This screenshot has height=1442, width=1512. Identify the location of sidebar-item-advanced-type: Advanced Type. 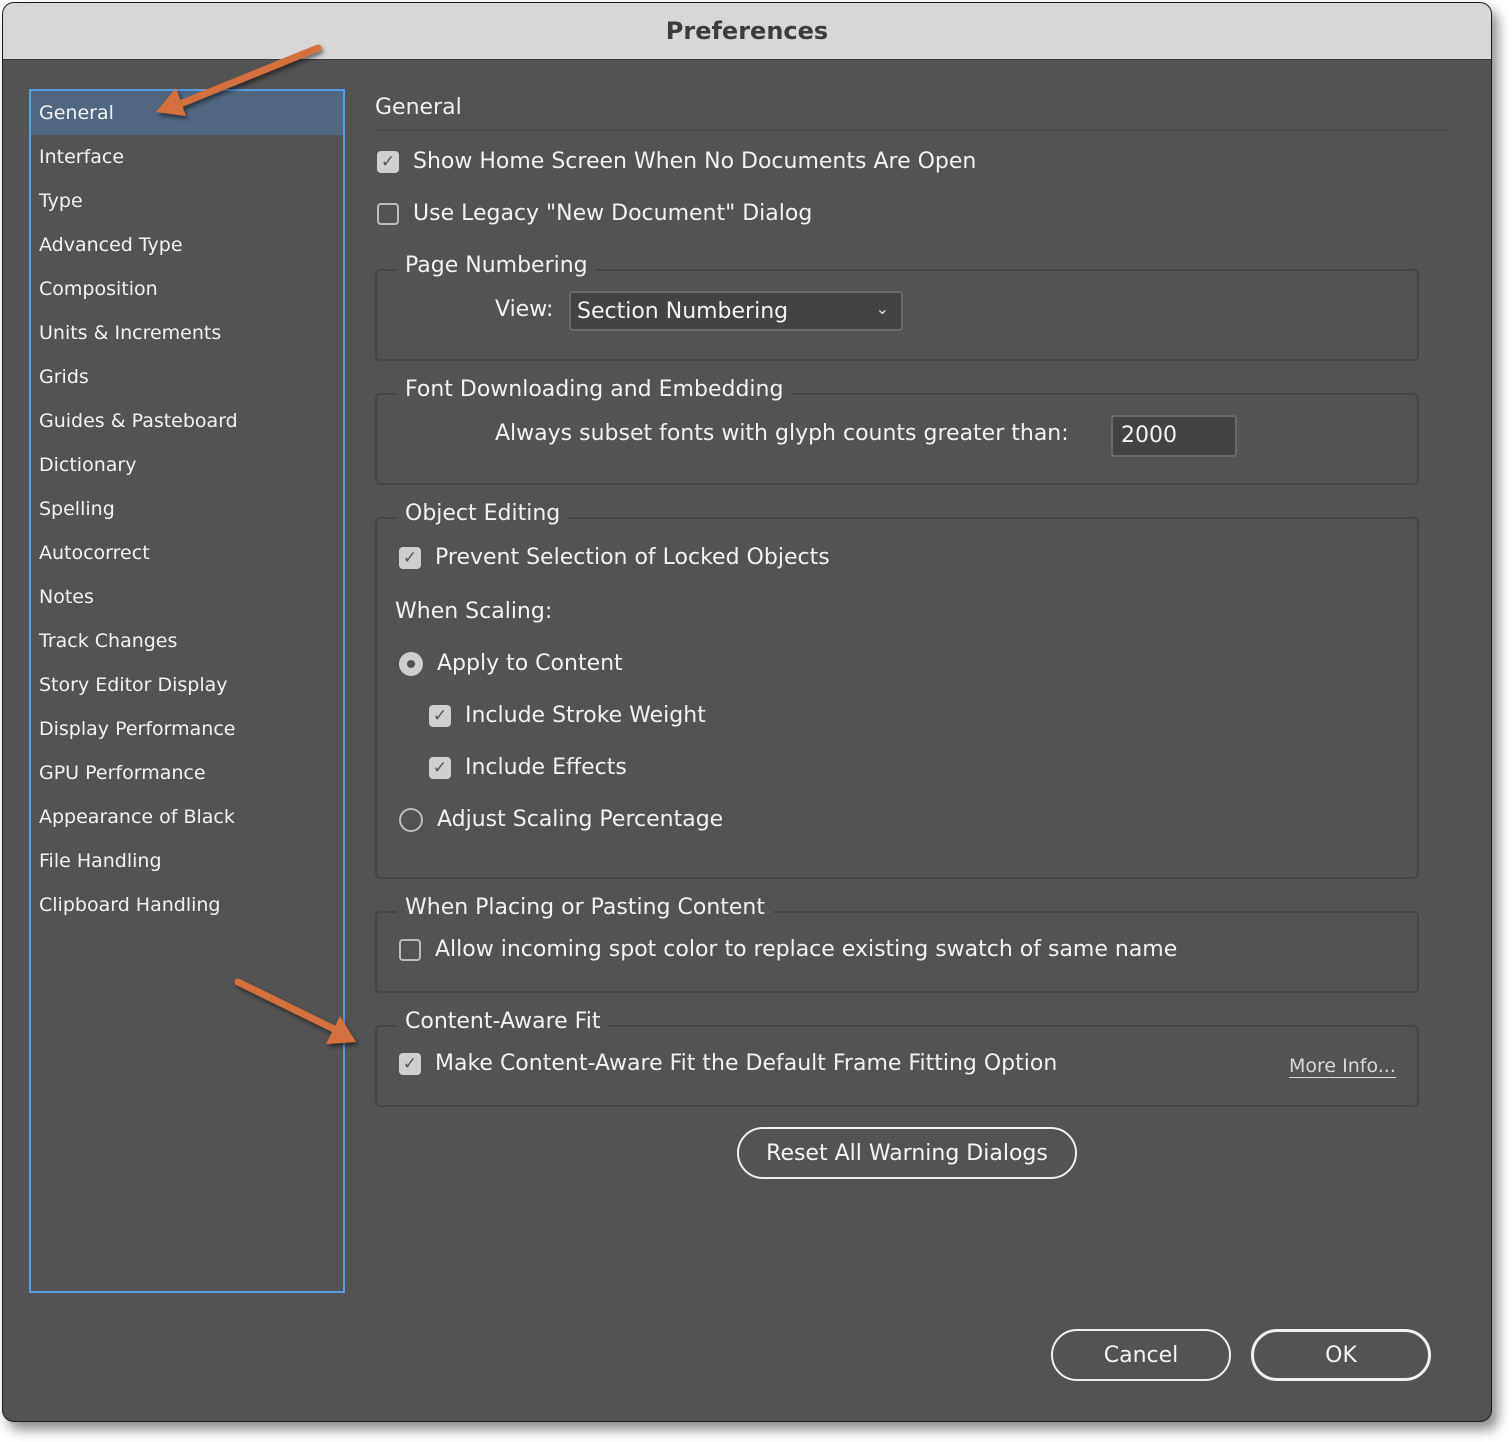
(187, 245).